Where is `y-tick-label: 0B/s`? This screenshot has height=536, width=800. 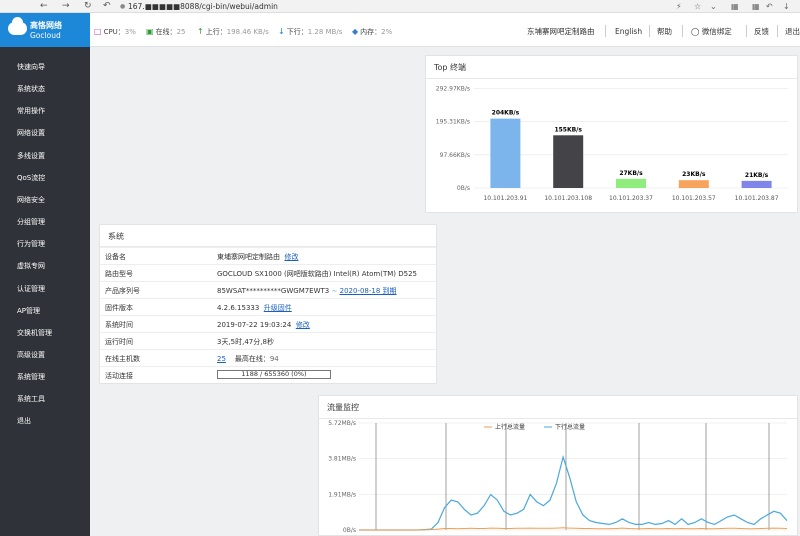
y-tick-label: 0B/s is located at coordinates (349, 530).